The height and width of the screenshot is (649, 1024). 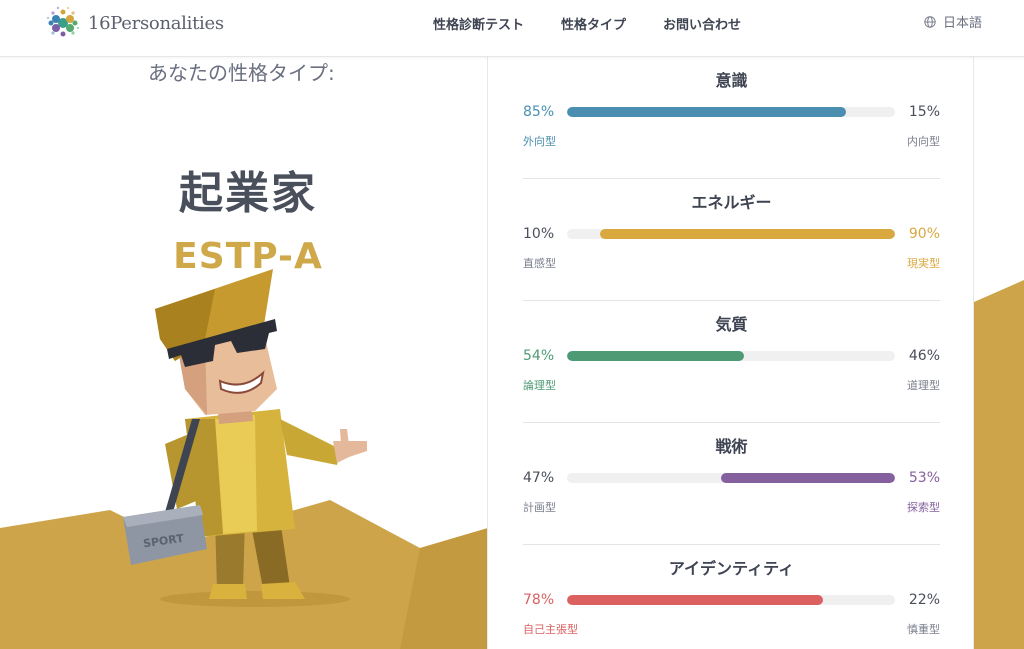 I want to click on trait-right-percent: 15%, so click(x=924, y=112).